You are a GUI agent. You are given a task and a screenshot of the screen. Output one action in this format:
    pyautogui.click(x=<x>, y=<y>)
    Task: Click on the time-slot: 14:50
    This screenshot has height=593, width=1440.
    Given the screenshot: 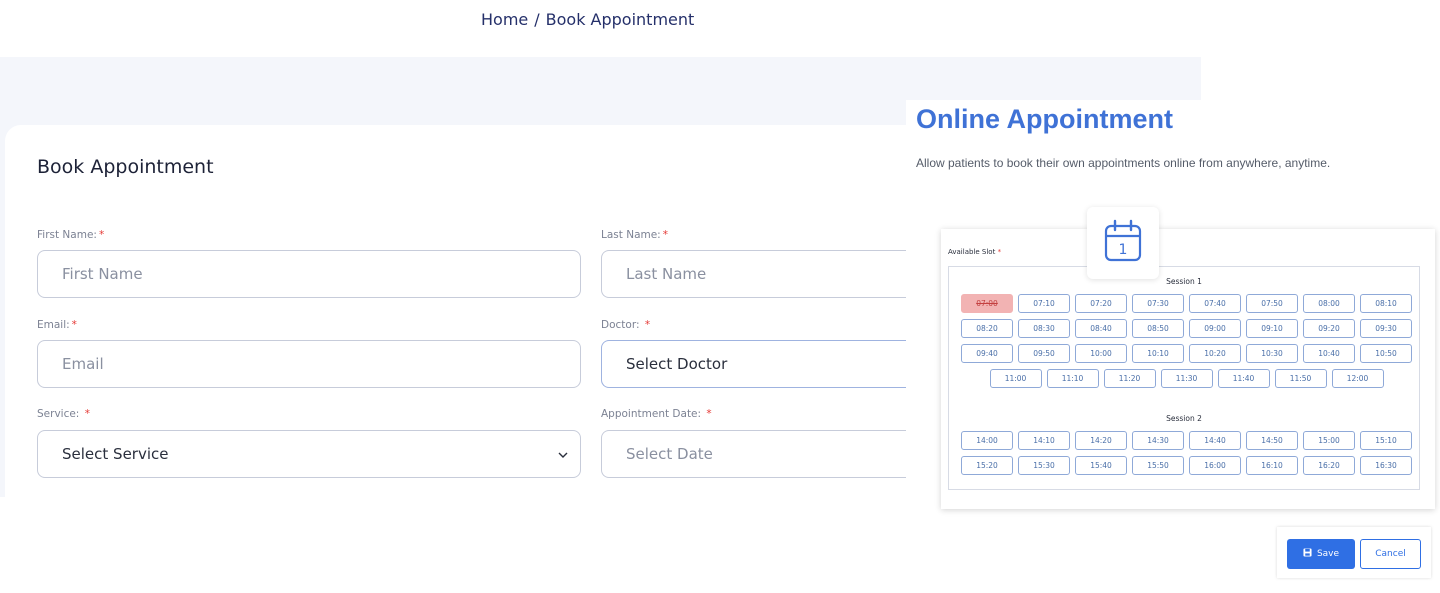 What is the action you would take?
    pyautogui.click(x=1272, y=440)
    